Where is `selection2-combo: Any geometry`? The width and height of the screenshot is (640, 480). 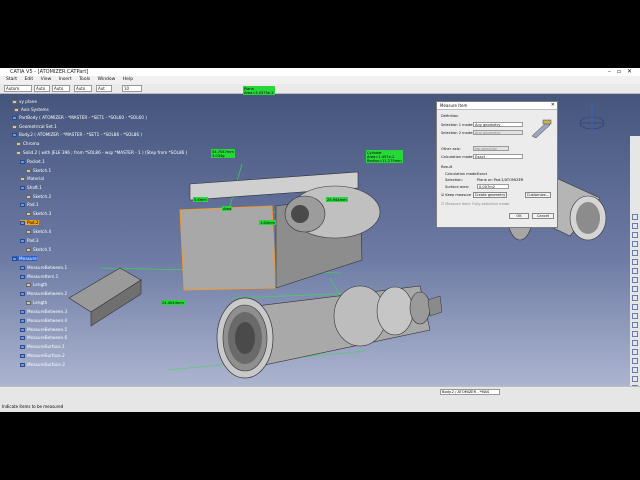 selection2-combo: Any geometry is located at coordinates (498, 132).